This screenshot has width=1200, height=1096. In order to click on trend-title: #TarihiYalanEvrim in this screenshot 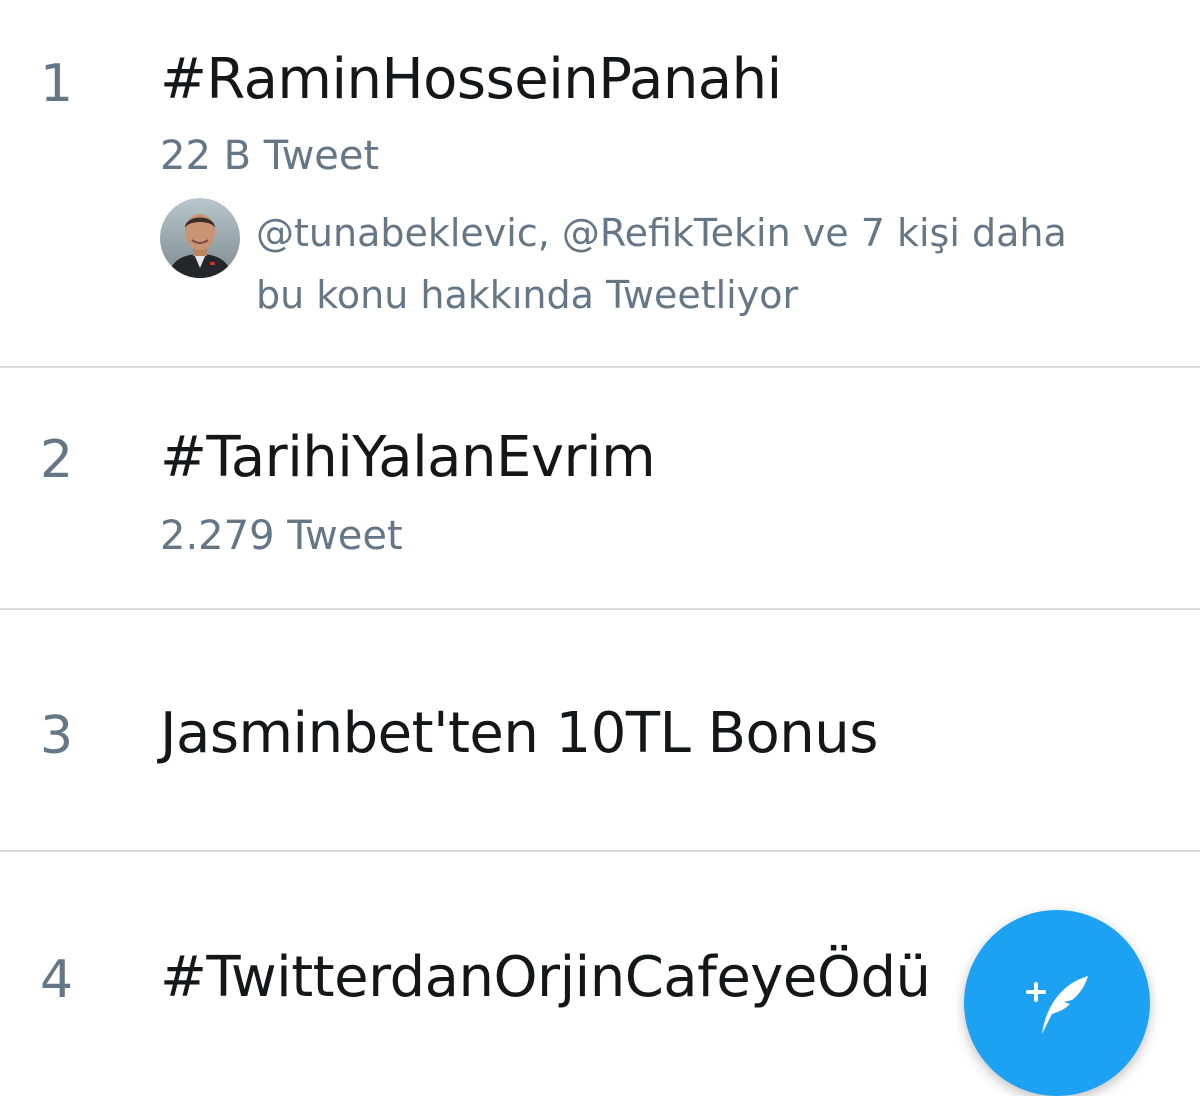, I will do `click(408, 457)`.